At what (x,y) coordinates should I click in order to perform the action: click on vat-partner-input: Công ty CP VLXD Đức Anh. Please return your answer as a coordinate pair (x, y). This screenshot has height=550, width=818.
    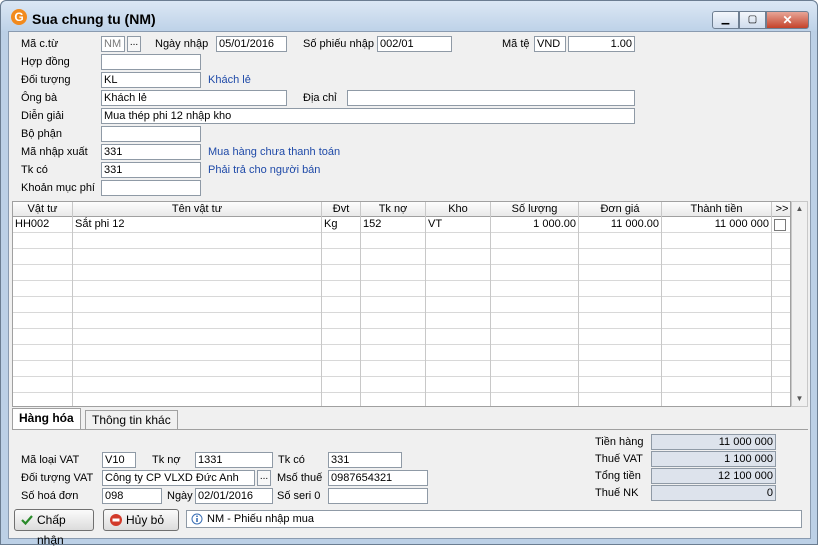
    Looking at the image, I should click on (178, 478).